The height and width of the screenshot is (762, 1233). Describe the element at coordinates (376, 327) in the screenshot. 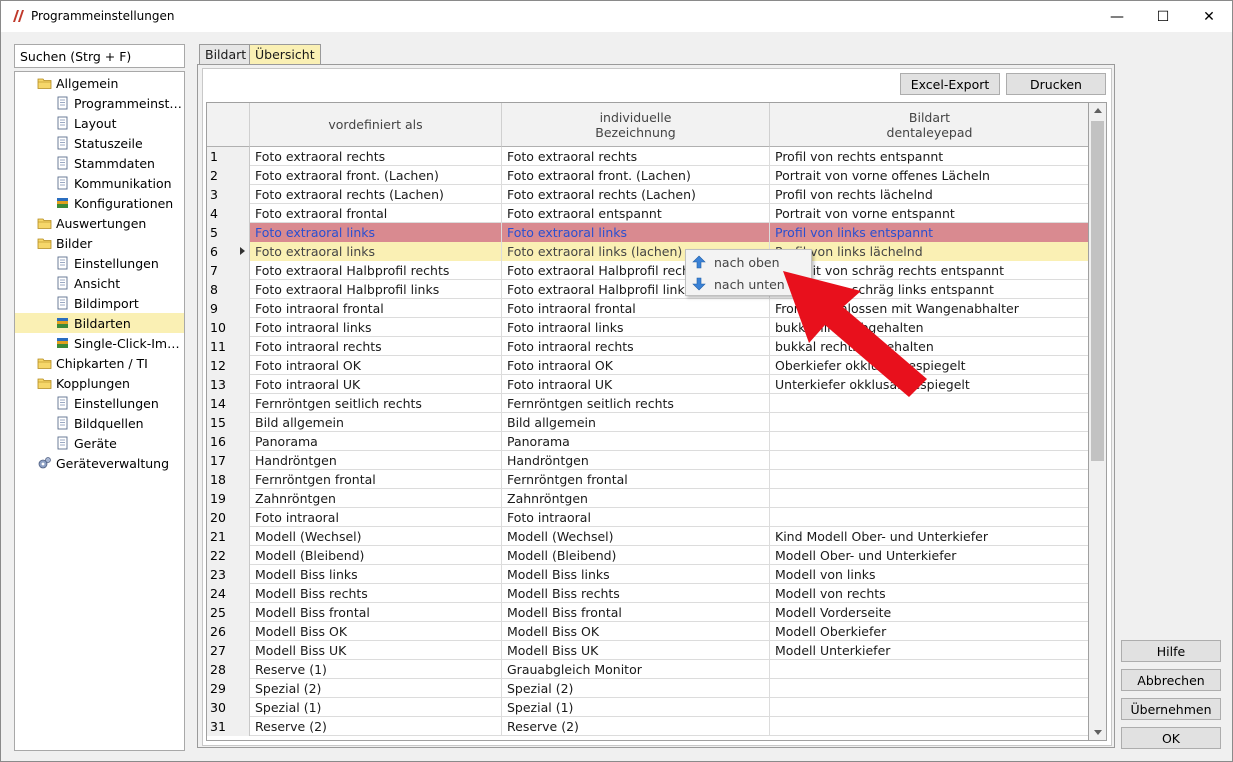

I see `predefined-cell: Foto intraoral links` at that location.